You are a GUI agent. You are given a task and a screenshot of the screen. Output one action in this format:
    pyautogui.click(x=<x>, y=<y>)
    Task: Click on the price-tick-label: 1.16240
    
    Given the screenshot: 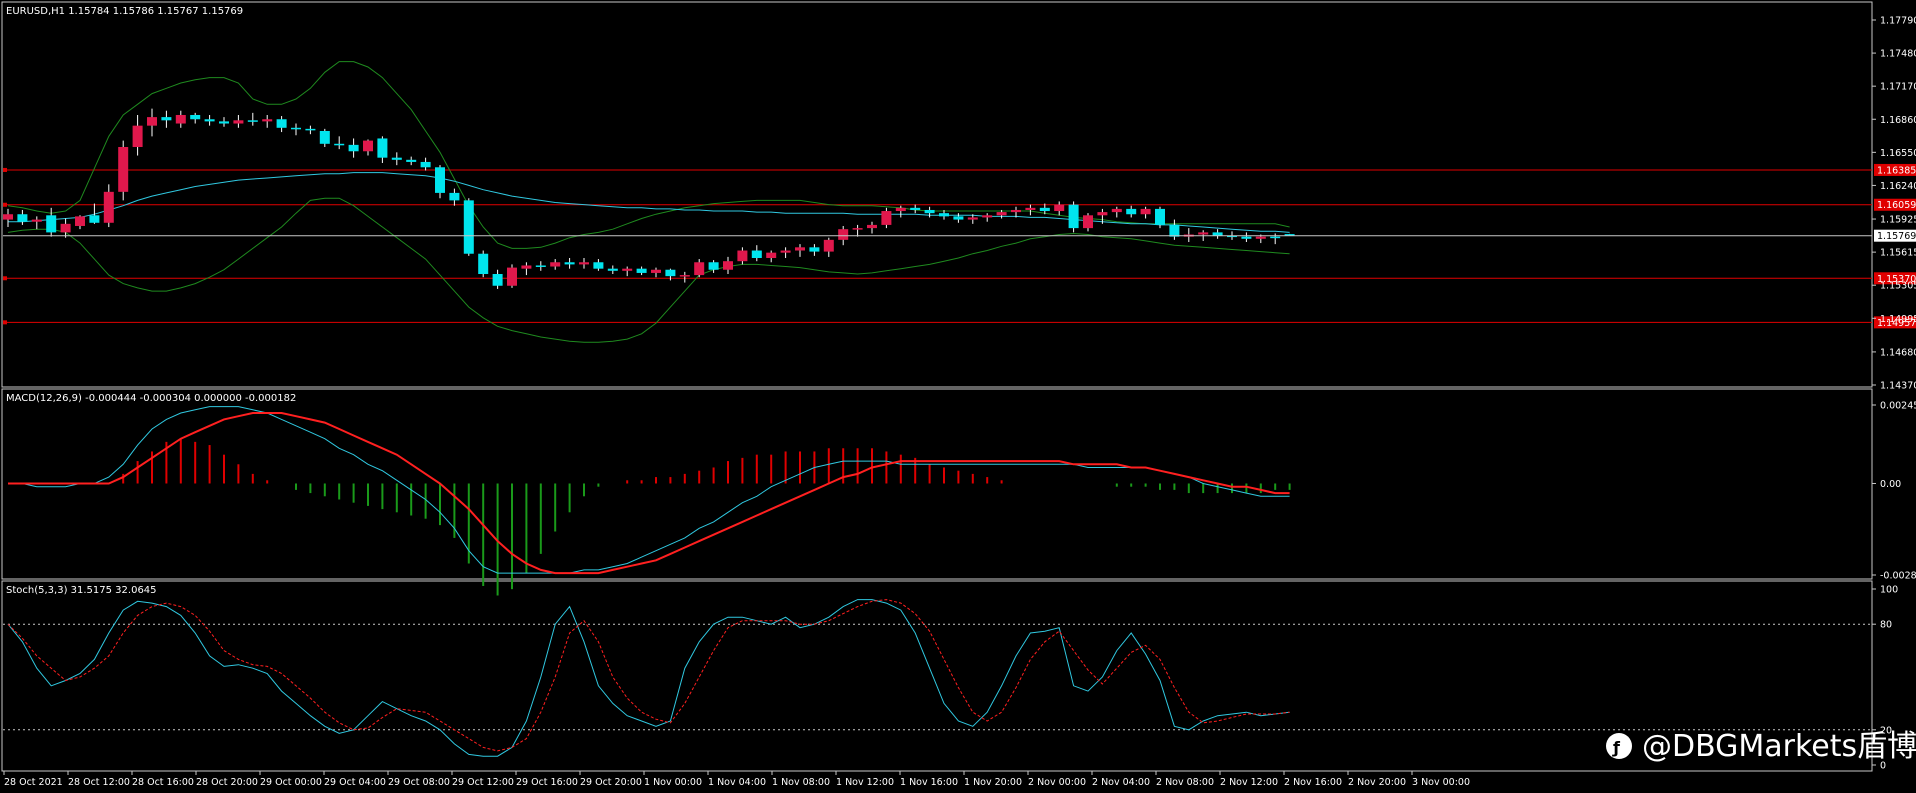 What is the action you would take?
    pyautogui.click(x=1898, y=186)
    